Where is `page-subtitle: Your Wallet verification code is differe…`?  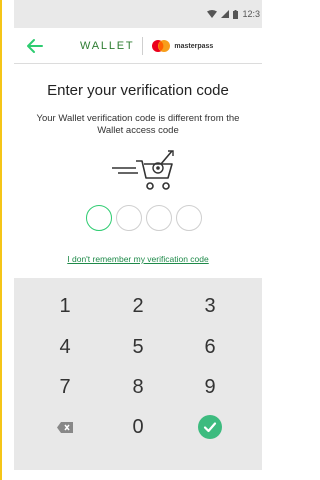 page-subtitle: Your Wallet verification code is differe… is located at coordinates (138, 124).